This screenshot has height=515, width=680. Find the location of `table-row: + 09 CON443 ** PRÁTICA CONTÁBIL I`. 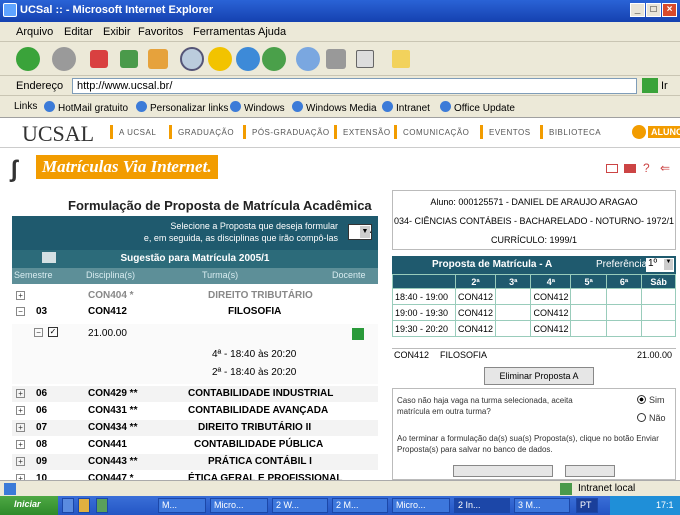

table-row: + 09 CON443 ** PRÁTICA CONTÁBIL I is located at coordinates (195, 462).